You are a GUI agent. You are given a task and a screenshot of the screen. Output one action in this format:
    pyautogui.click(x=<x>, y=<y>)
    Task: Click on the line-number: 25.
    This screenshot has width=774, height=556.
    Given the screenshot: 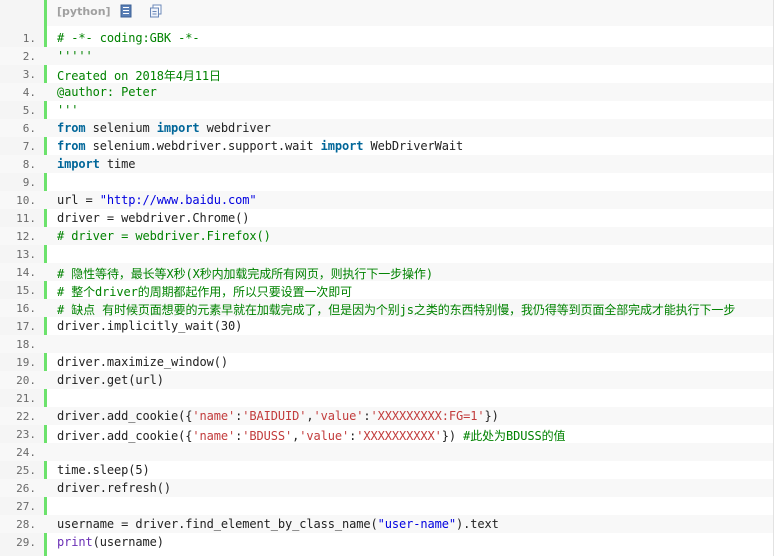 What is the action you would take?
    pyautogui.click(x=26, y=470)
    